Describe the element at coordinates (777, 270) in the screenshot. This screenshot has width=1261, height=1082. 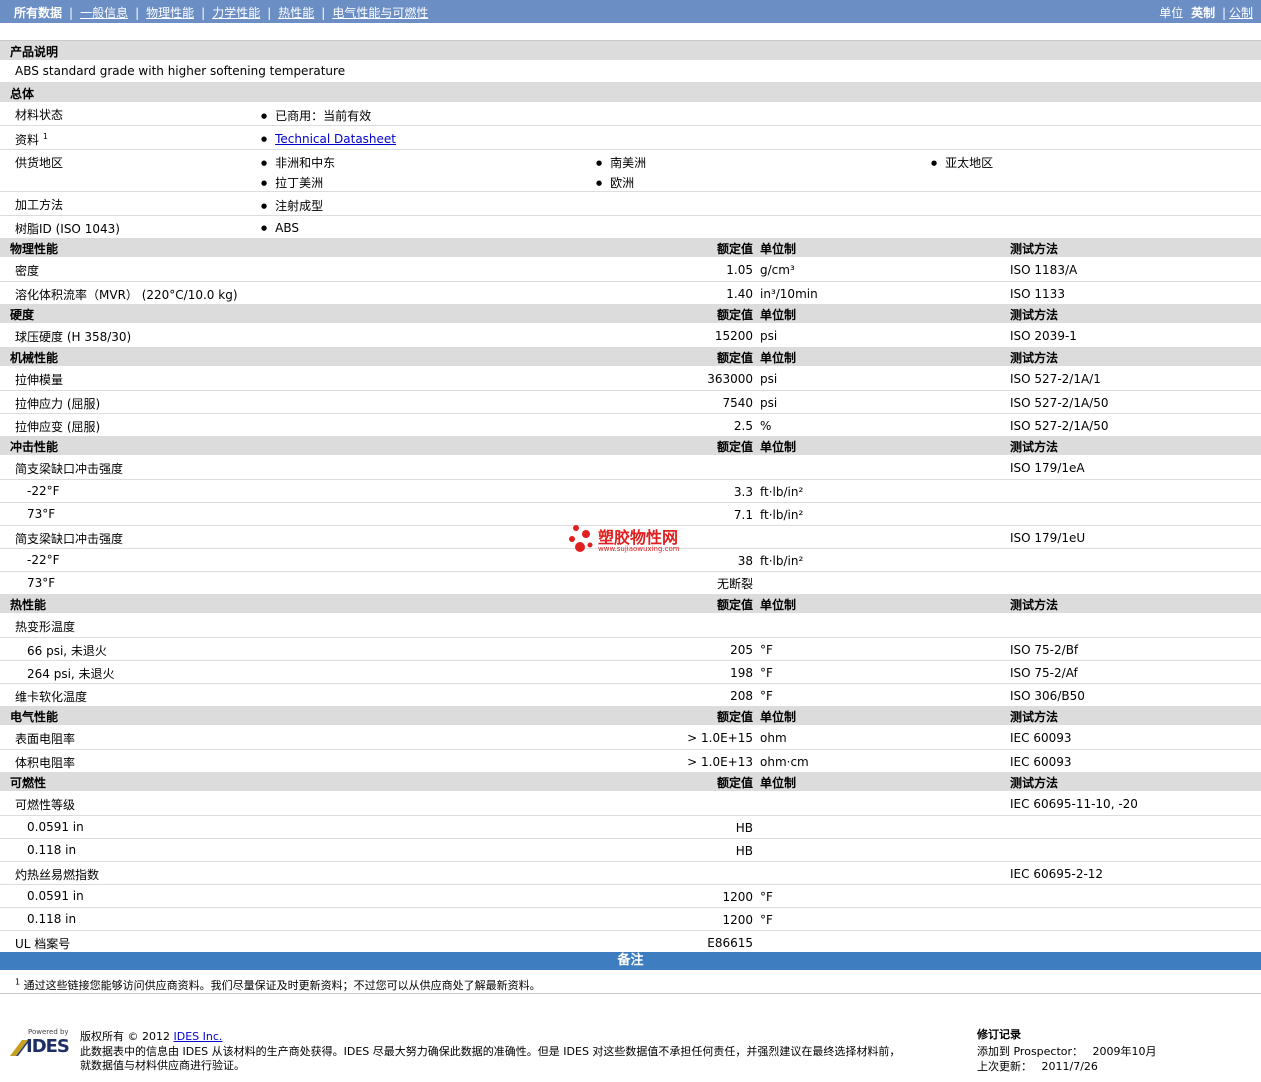
I see `property-unit: g/cm³` at that location.